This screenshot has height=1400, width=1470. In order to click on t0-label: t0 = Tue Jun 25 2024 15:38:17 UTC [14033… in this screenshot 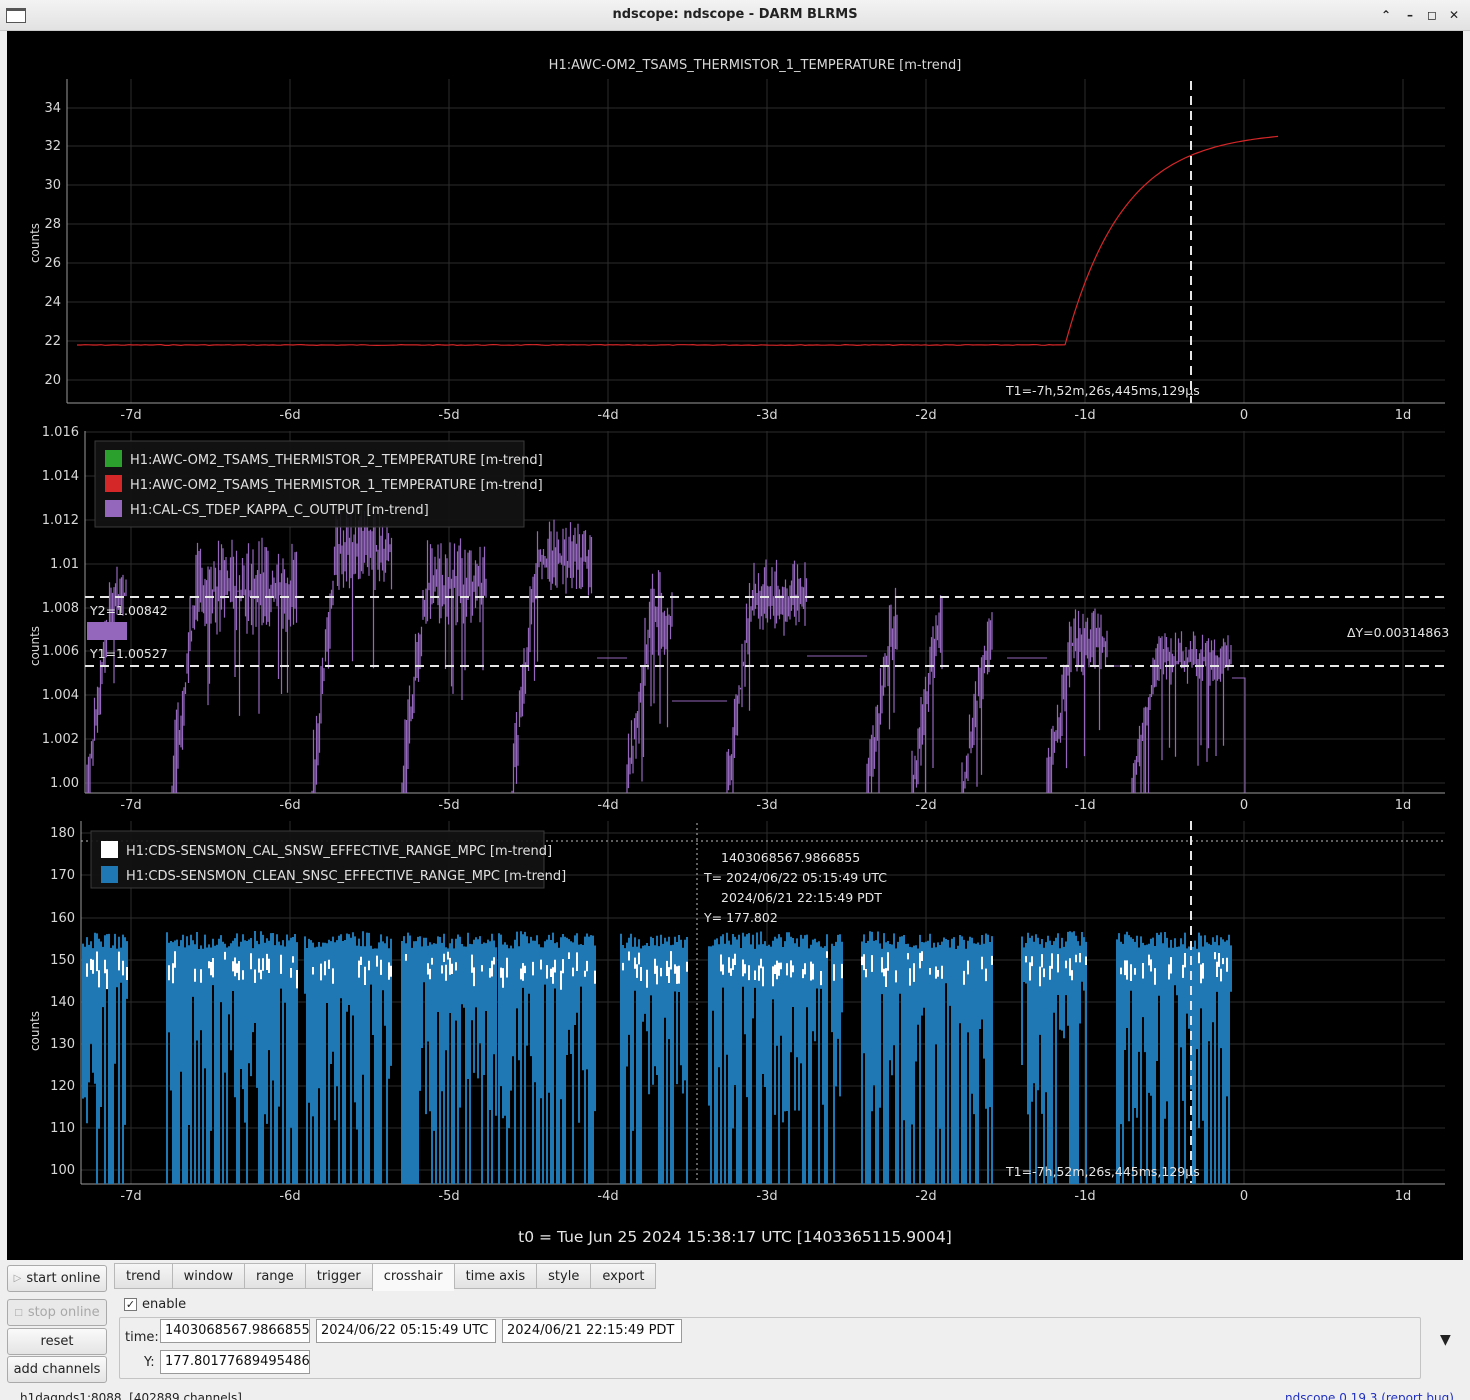, I will do `click(735, 1237)`.